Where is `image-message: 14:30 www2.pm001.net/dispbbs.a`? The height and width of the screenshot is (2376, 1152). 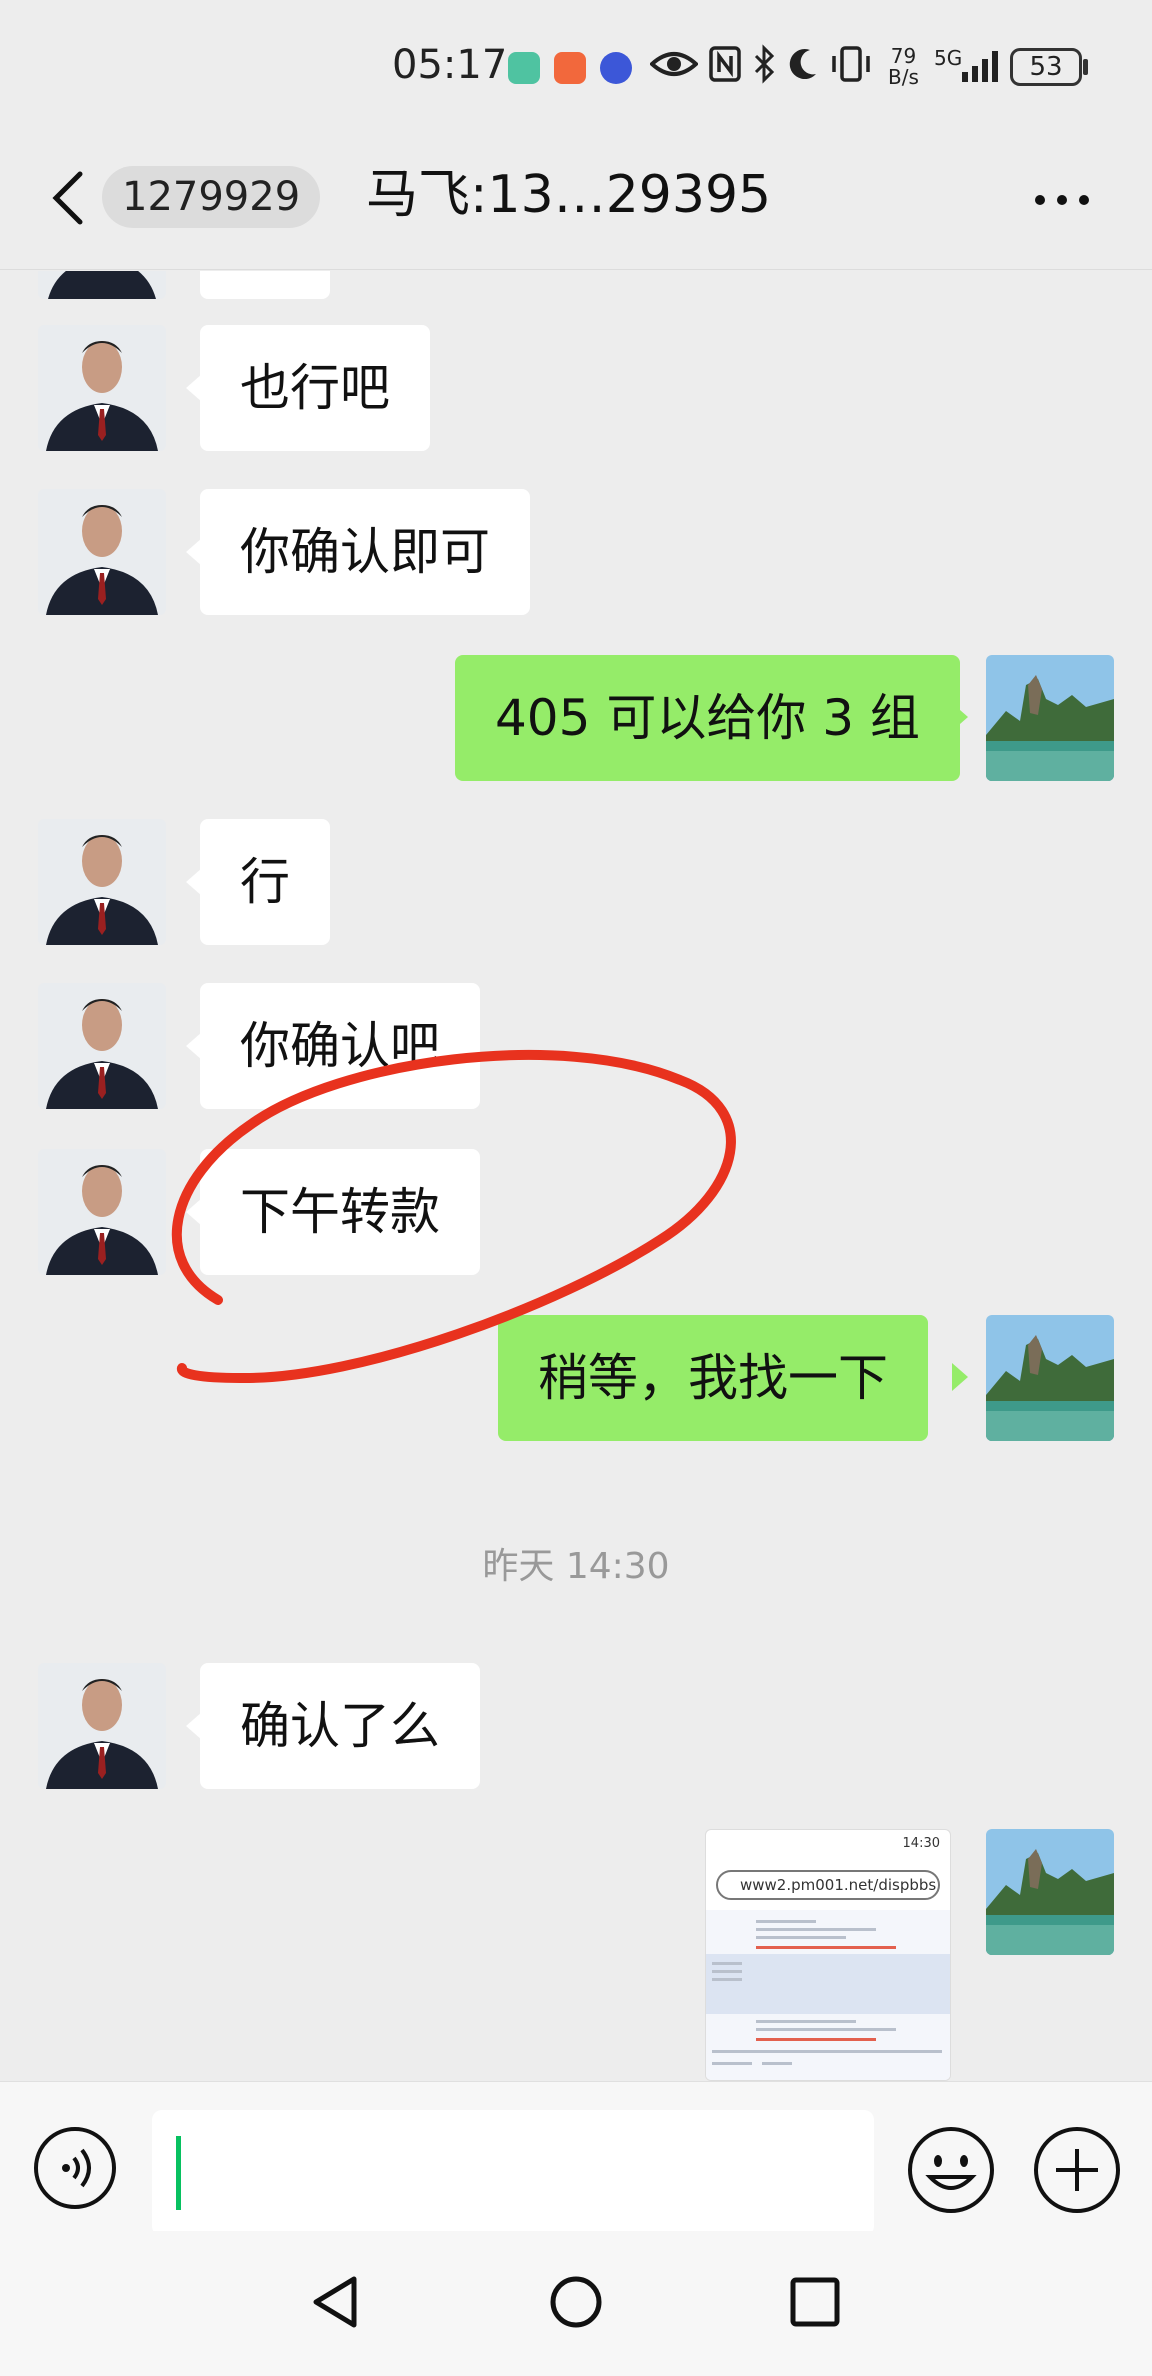
image-message: 14:30 www2.pm001.net/dispbbs.a is located at coordinates (828, 1955).